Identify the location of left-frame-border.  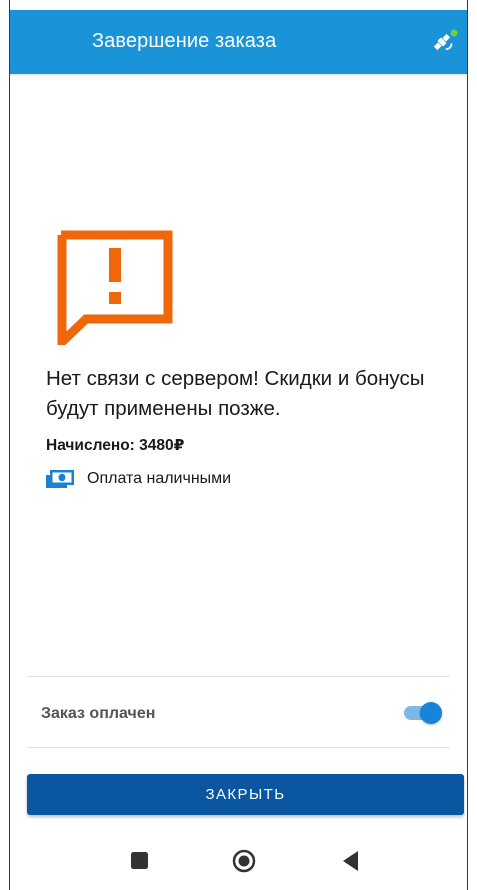
(9, 445).